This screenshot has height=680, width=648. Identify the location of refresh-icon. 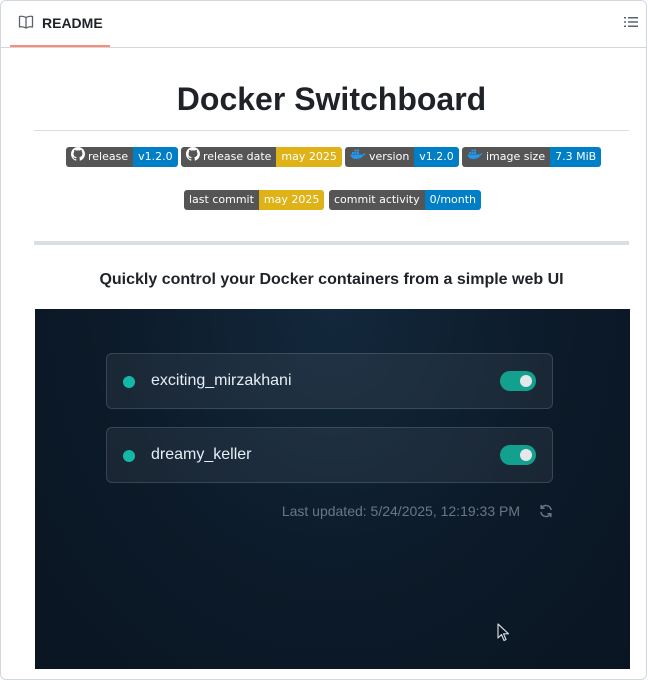
(546, 511).